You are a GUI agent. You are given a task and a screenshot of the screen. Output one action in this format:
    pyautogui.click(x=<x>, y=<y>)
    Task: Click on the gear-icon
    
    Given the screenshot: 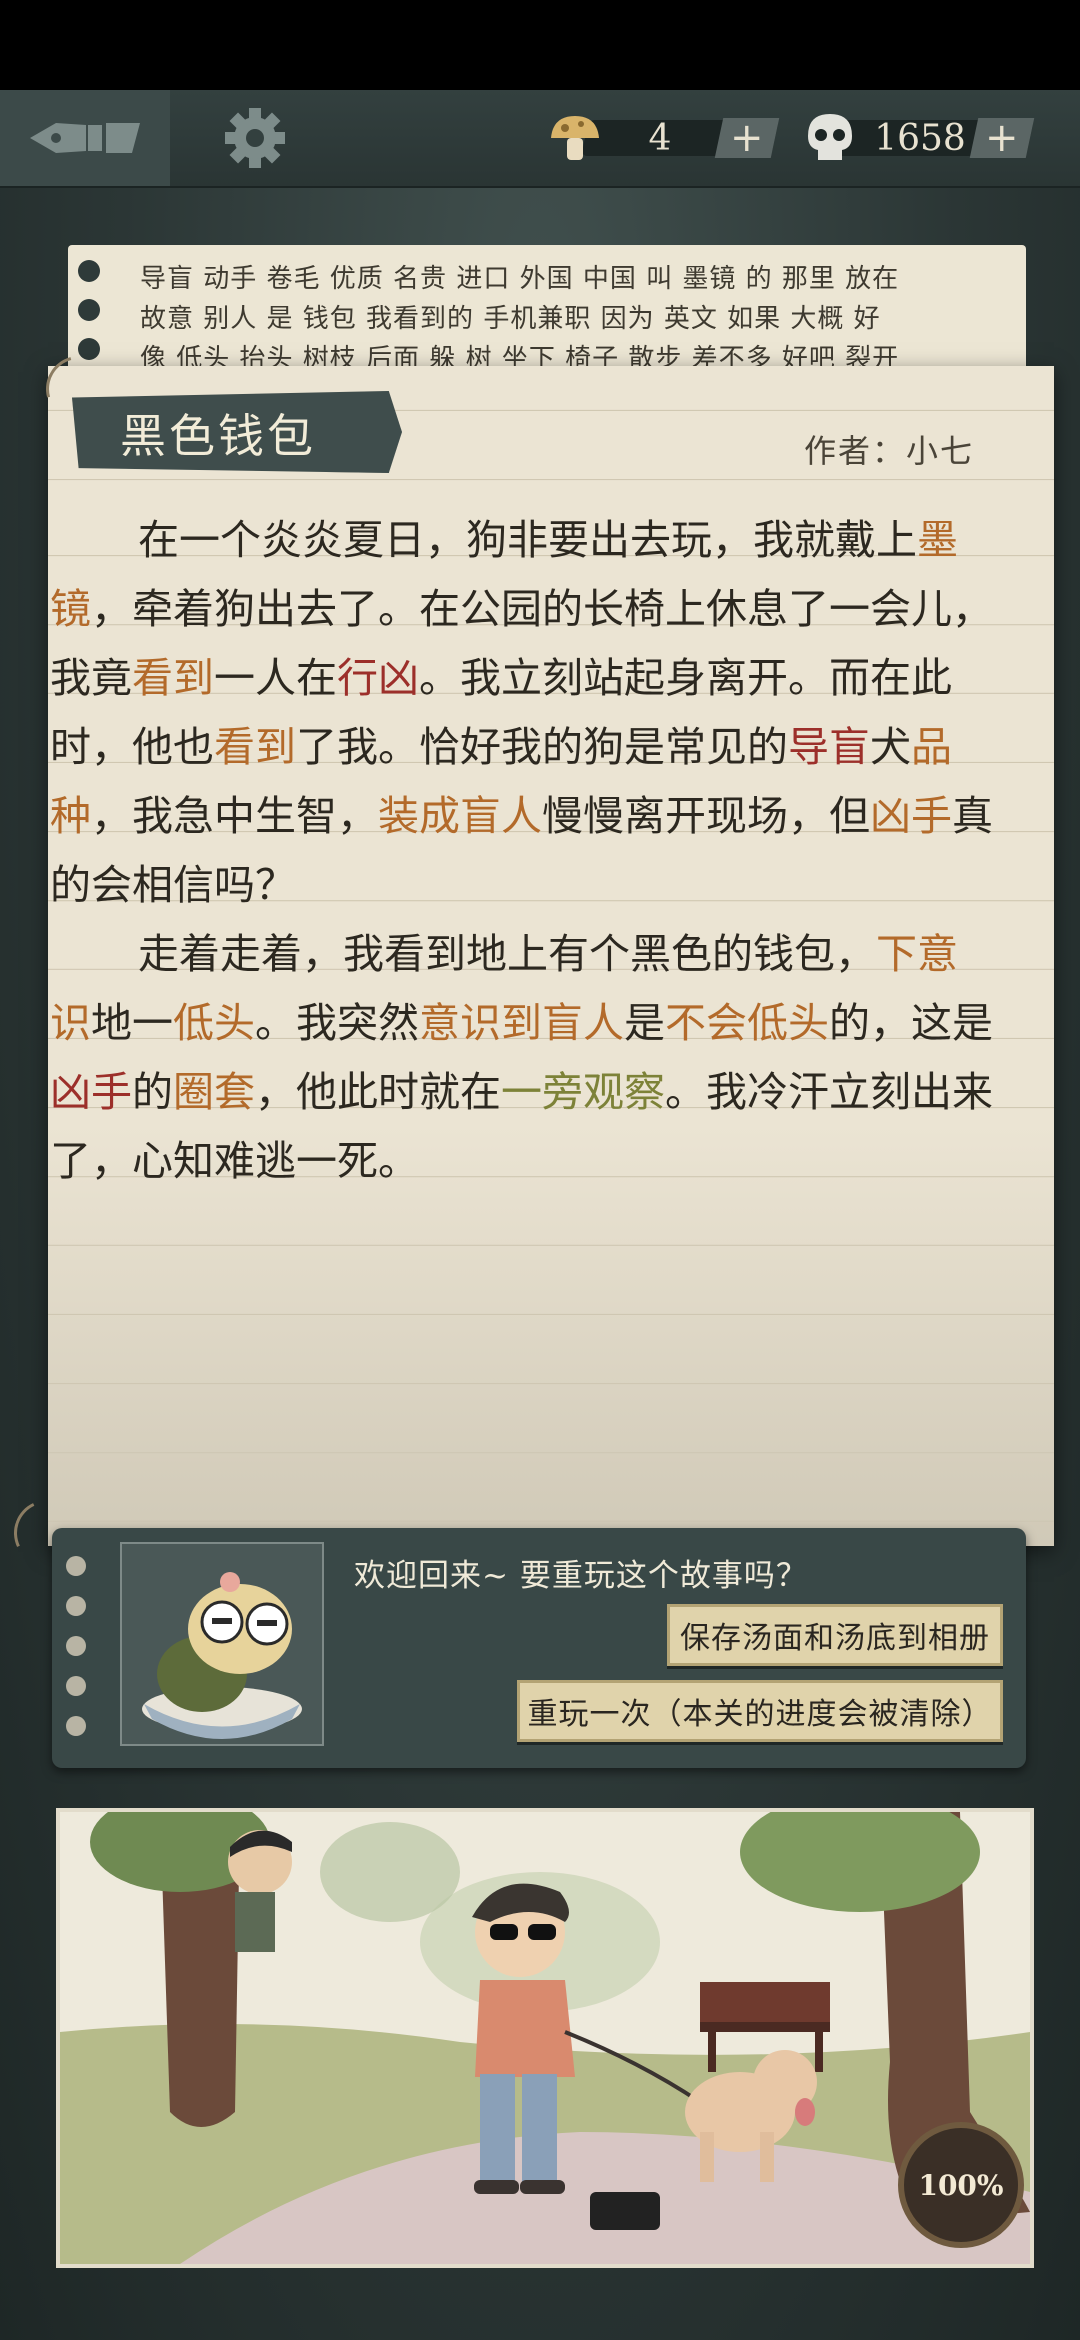 What is the action you would take?
    pyautogui.click(x=255, y=138)
    